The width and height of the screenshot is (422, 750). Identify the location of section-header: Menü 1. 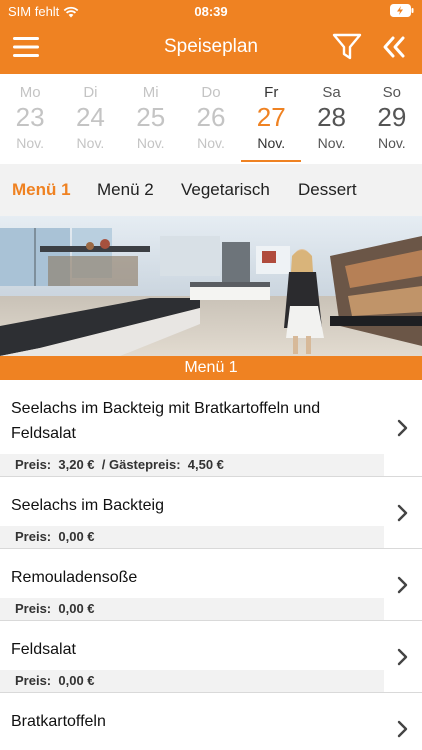
(211, 368).